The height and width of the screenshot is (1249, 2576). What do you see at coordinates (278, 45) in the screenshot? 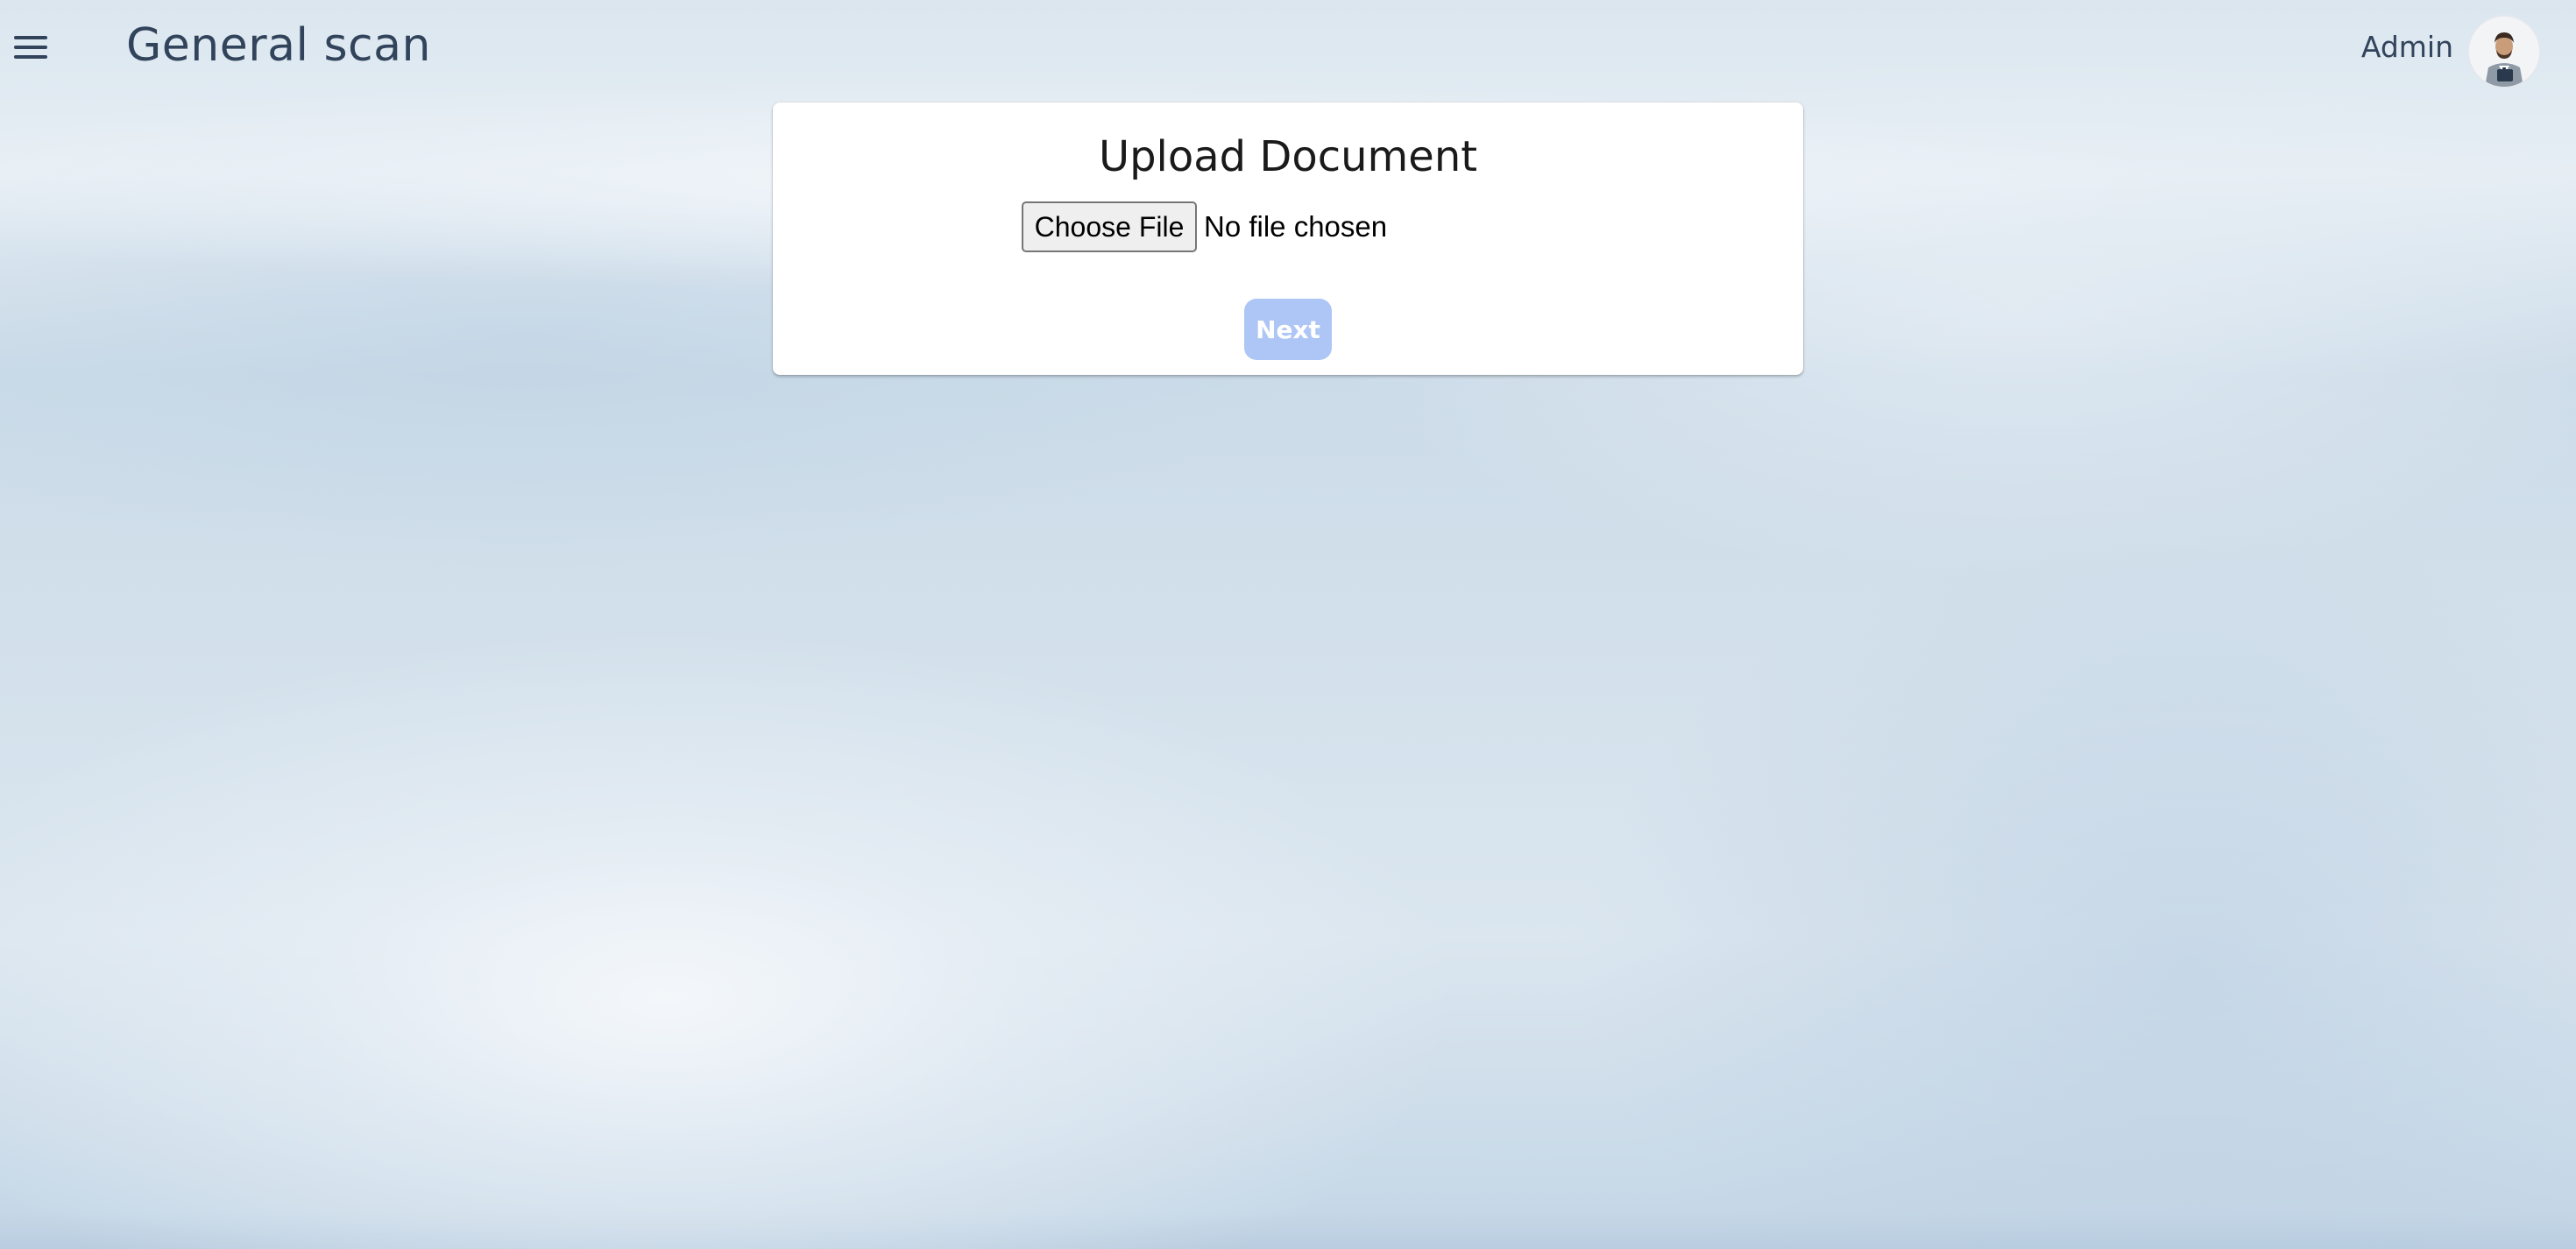
I see `page-title: General scan` at bounding box center [278, 45].